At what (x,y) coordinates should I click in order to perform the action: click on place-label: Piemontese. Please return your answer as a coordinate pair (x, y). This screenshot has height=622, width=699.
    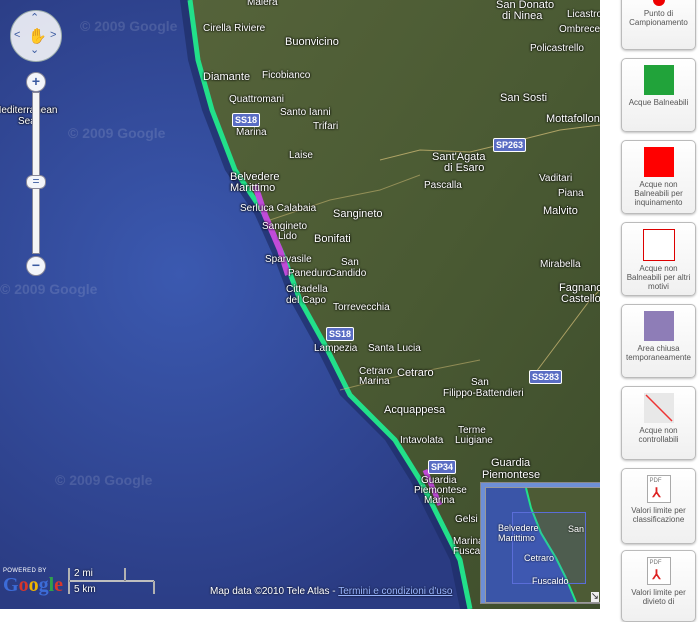
    Looking at the image, I should click on (511, 475).